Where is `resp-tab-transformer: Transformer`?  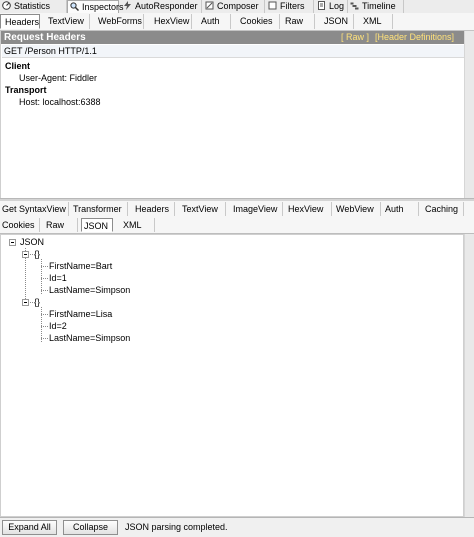
resp-tab-transformer: Transformer is located at coordinates (99, 209).